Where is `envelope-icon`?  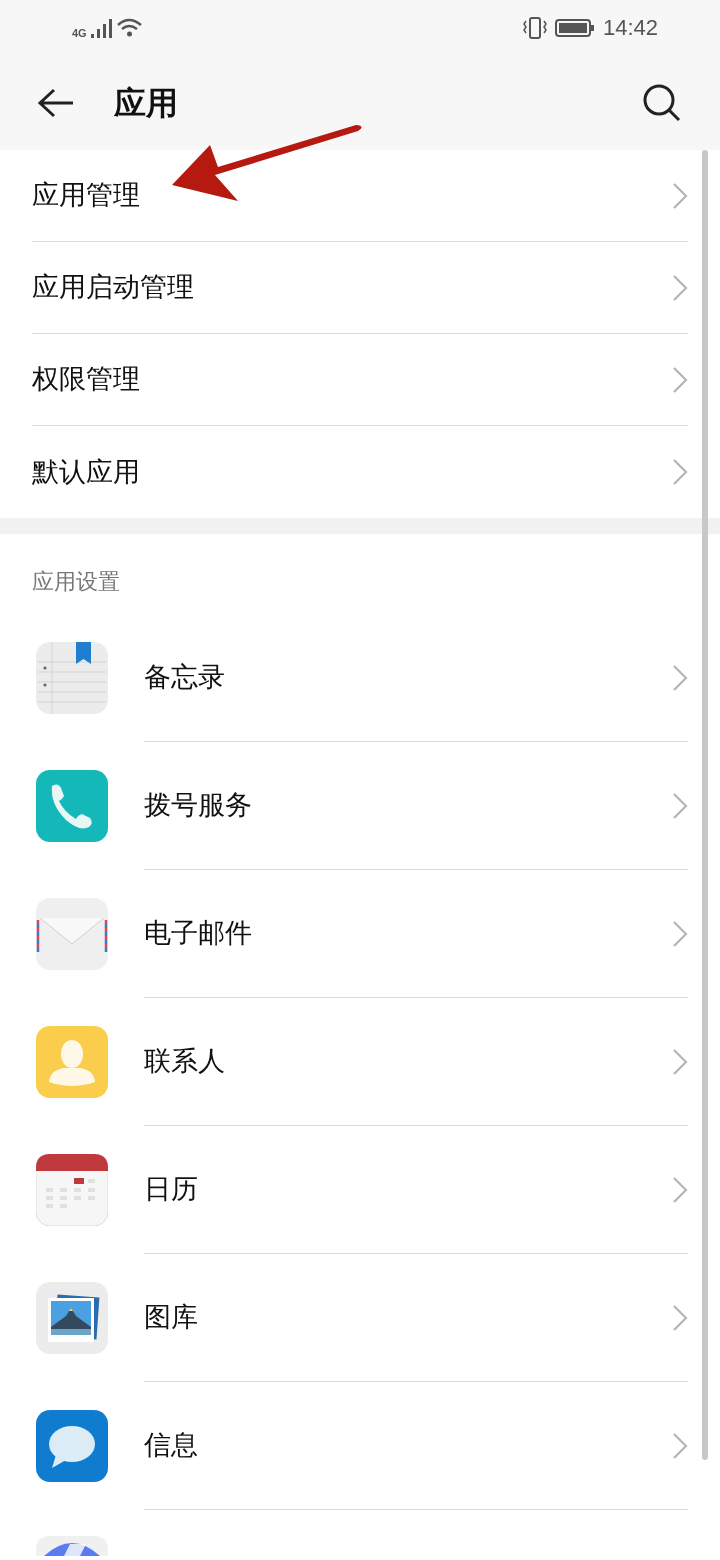
envelope-icon is located at coordinates (72, 934).